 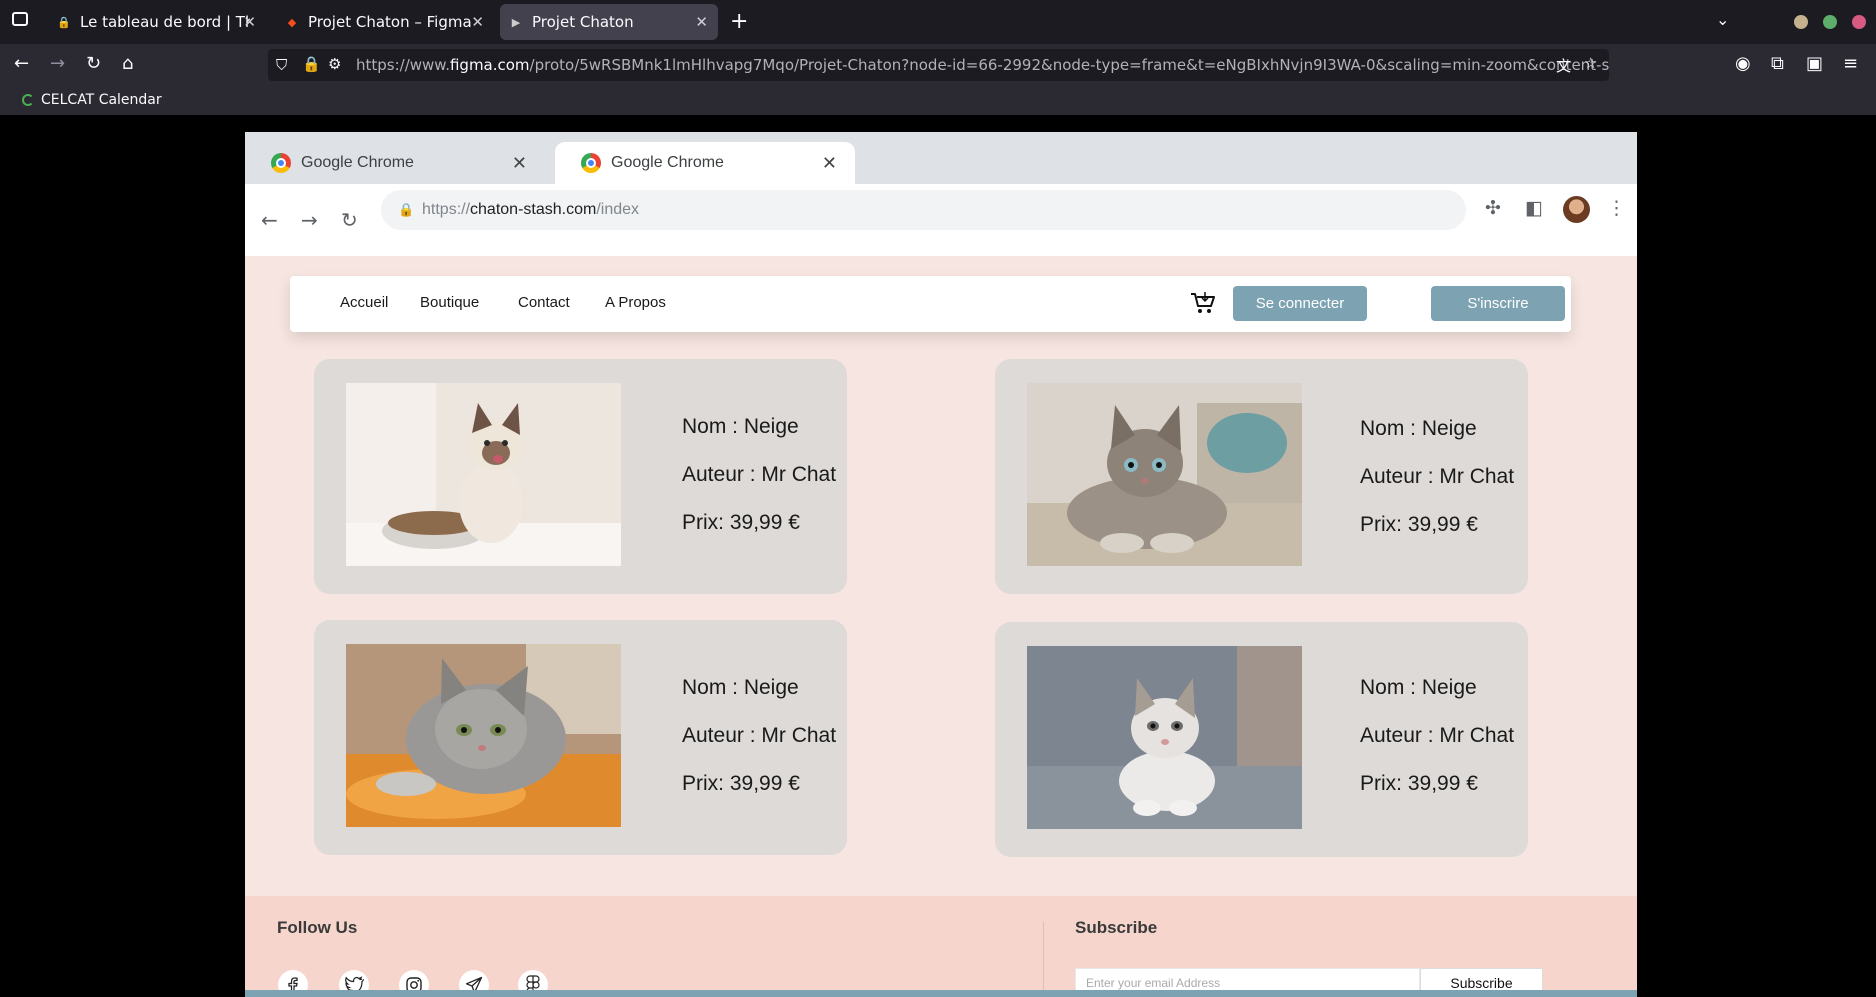 I want to click on outer-tab-figma: ◆ Projet Chaton – Figma ✕, so click(x=385, y=22).